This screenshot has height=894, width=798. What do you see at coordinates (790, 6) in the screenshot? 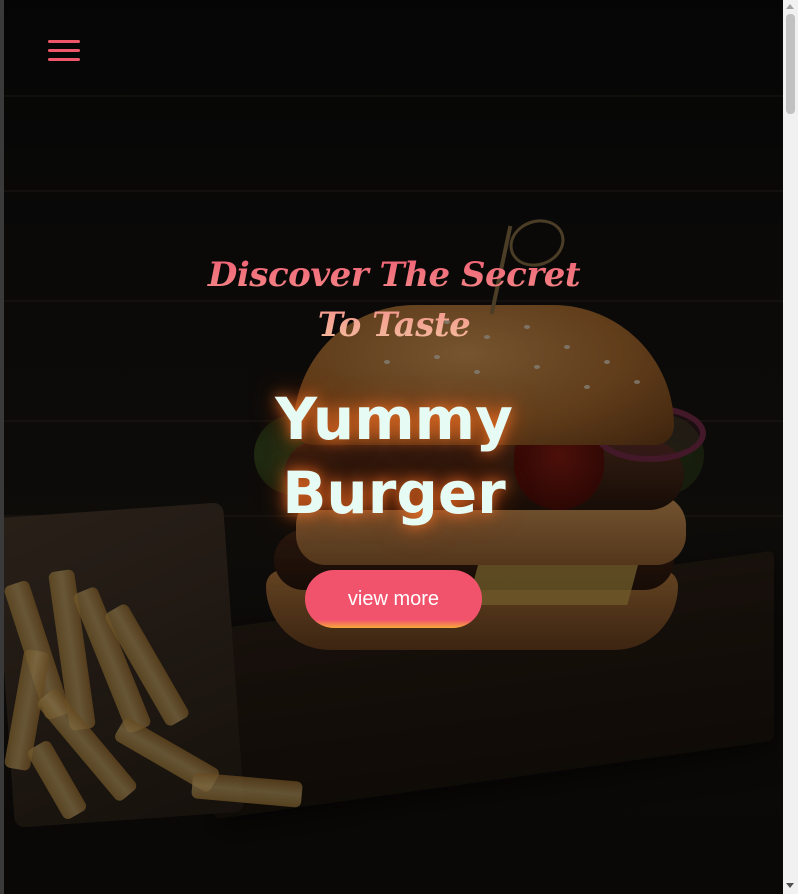
I see `scroll-up-arrow-icon` at bounding box center [790, 6].